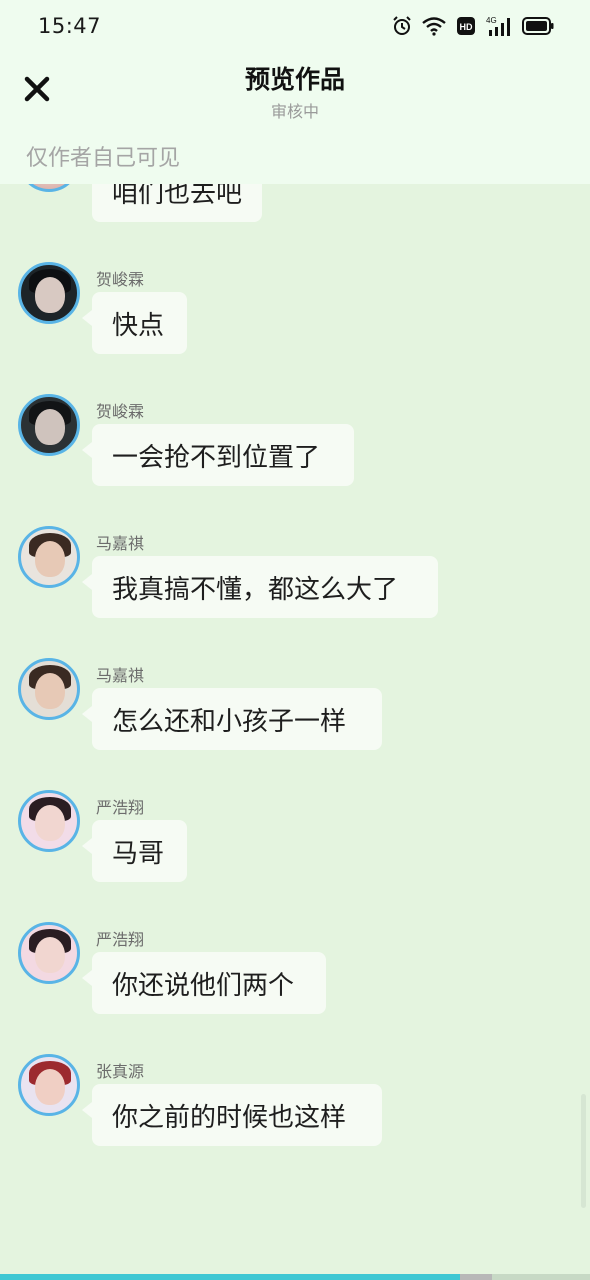 Image resolution: width=590 pixels, height=1280 pixels. What do you see at coordinates (103, 158) in the screenshot?
I see `visibility-note: 仅作者自己可见` at bounding box center [103, 158].